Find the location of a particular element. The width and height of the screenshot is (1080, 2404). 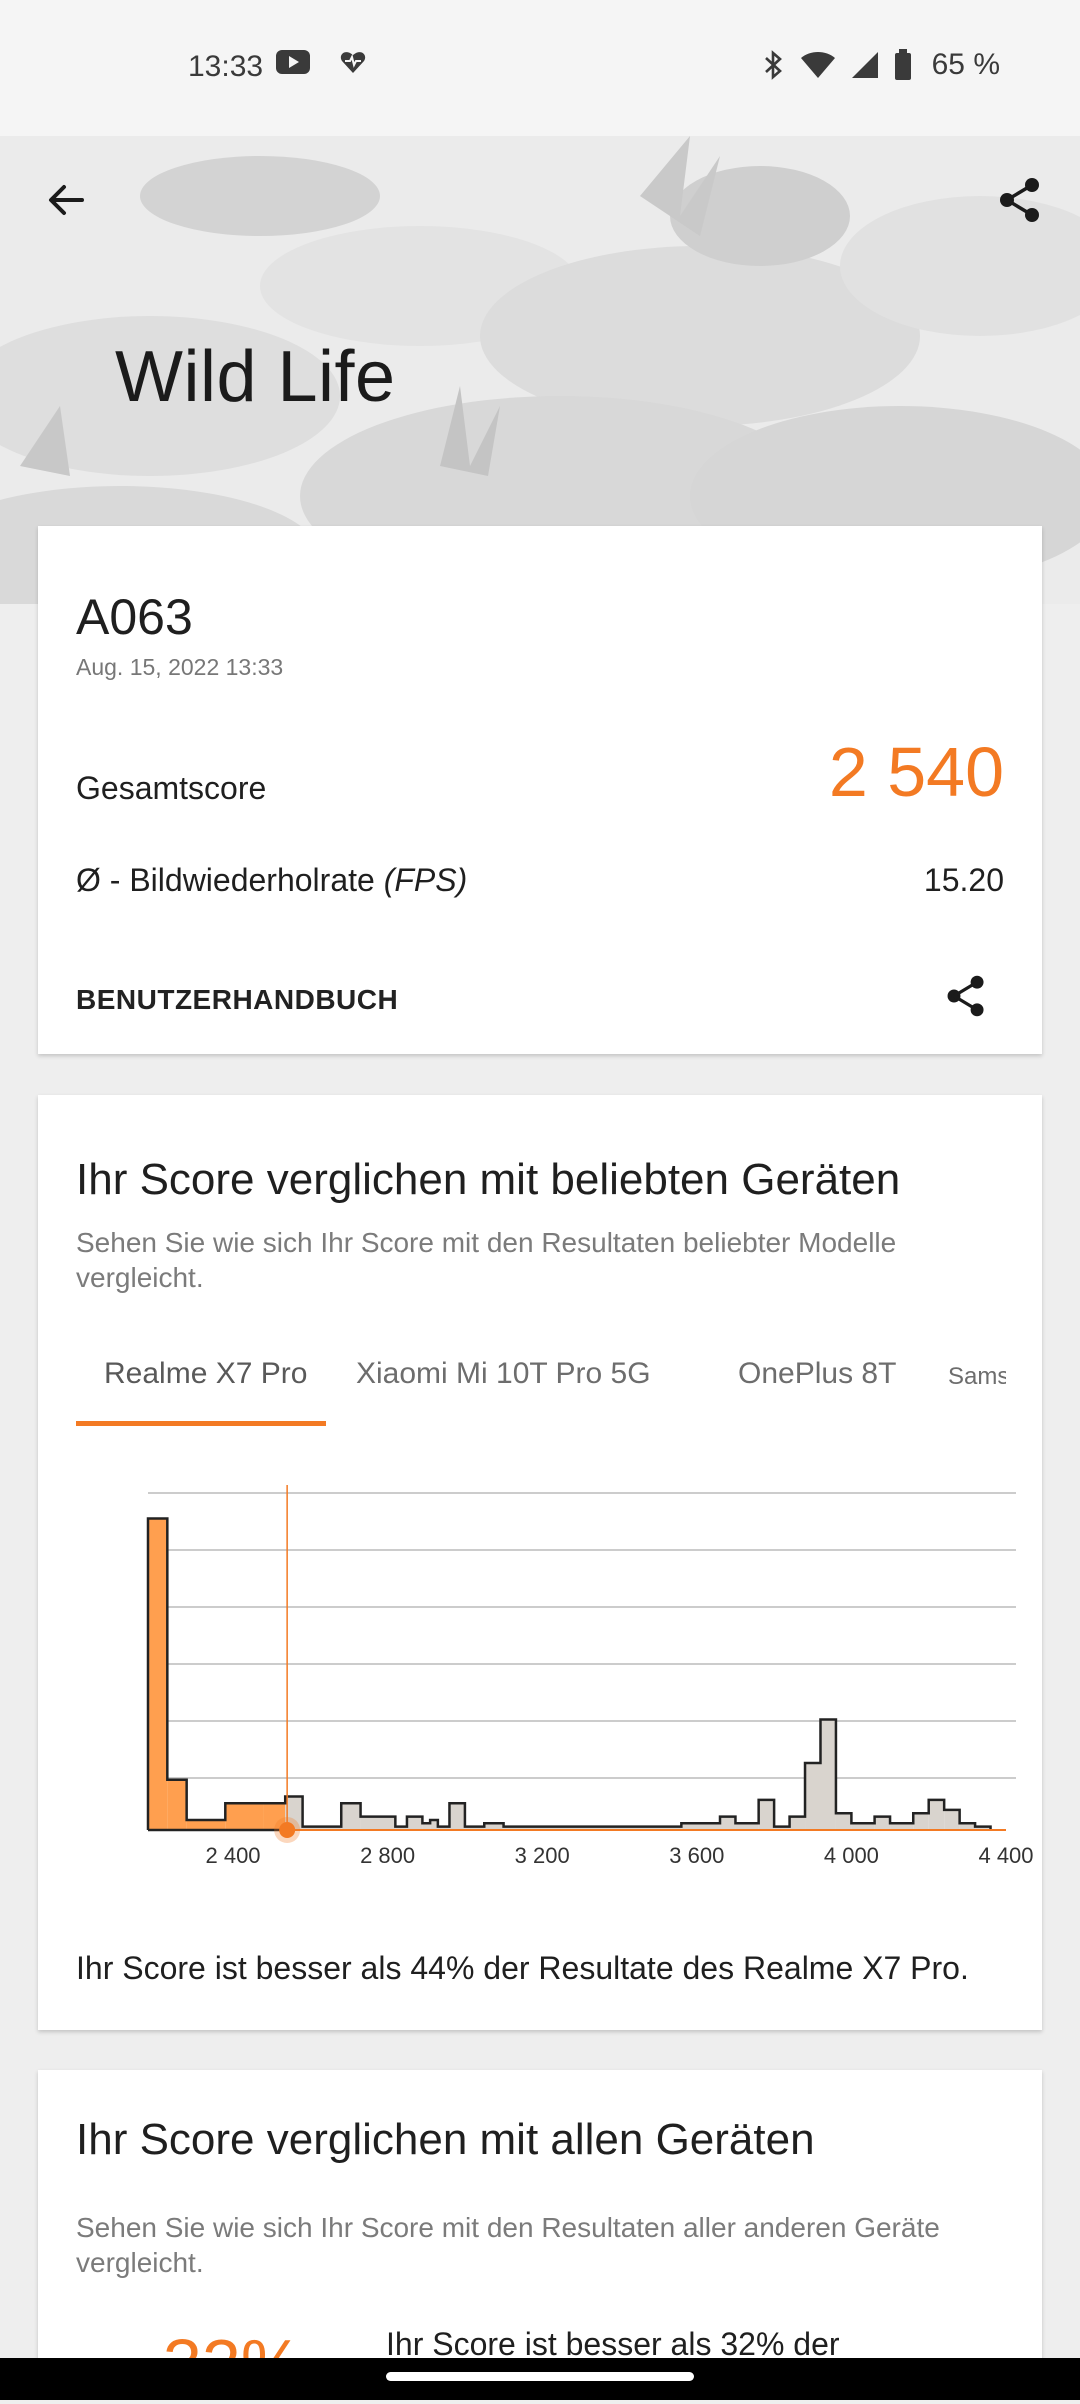

x-tick-label: 2 400 is located at coordinates (232, 1855).